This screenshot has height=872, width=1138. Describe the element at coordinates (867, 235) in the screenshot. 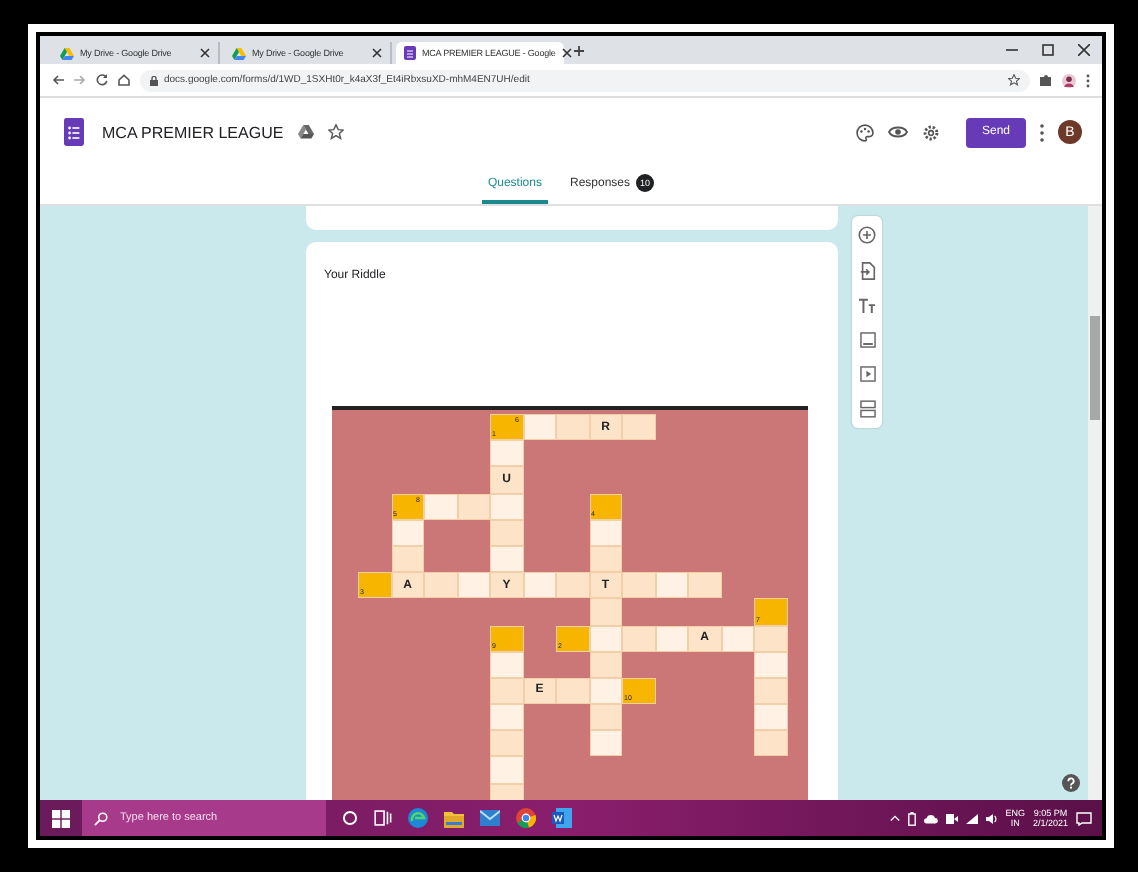

I see `add-circle-icon` at that location.